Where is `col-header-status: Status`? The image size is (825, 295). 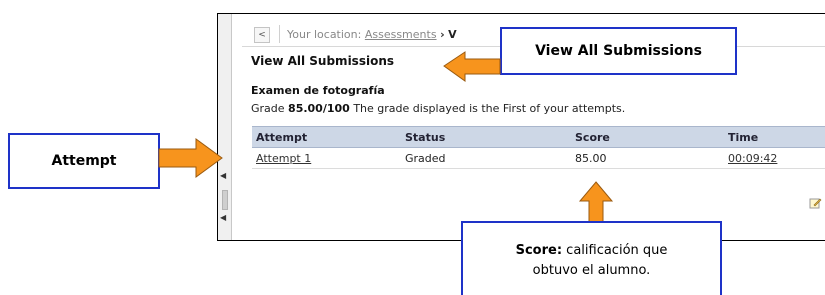
col-header-status: Status is located at coordinates (486, 137).